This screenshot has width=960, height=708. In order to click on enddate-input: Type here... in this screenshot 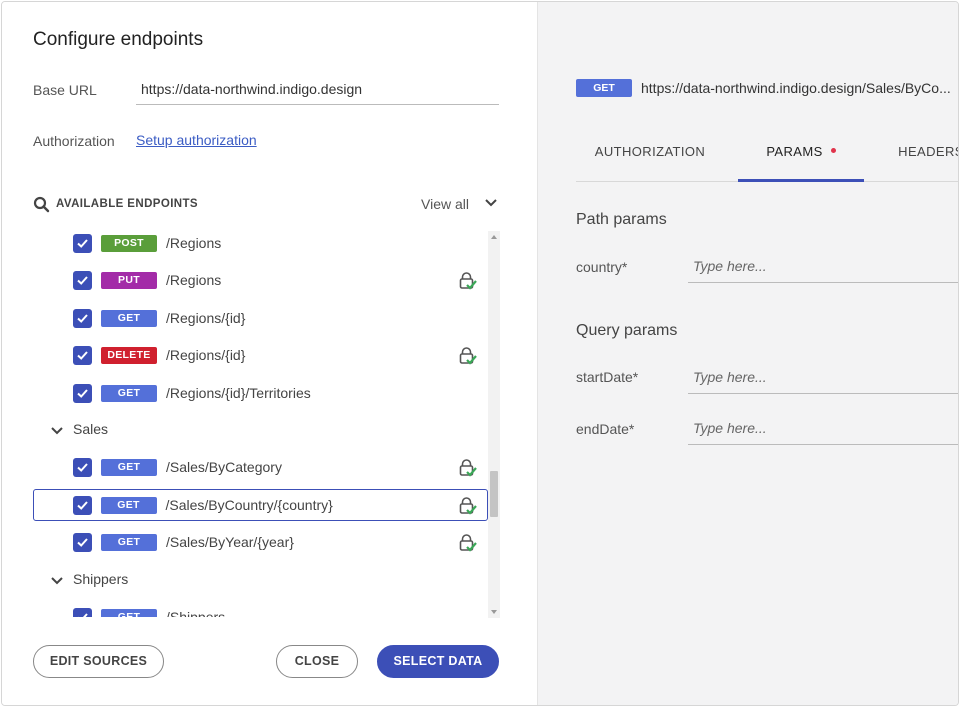, I will do `click(823, 429)`.